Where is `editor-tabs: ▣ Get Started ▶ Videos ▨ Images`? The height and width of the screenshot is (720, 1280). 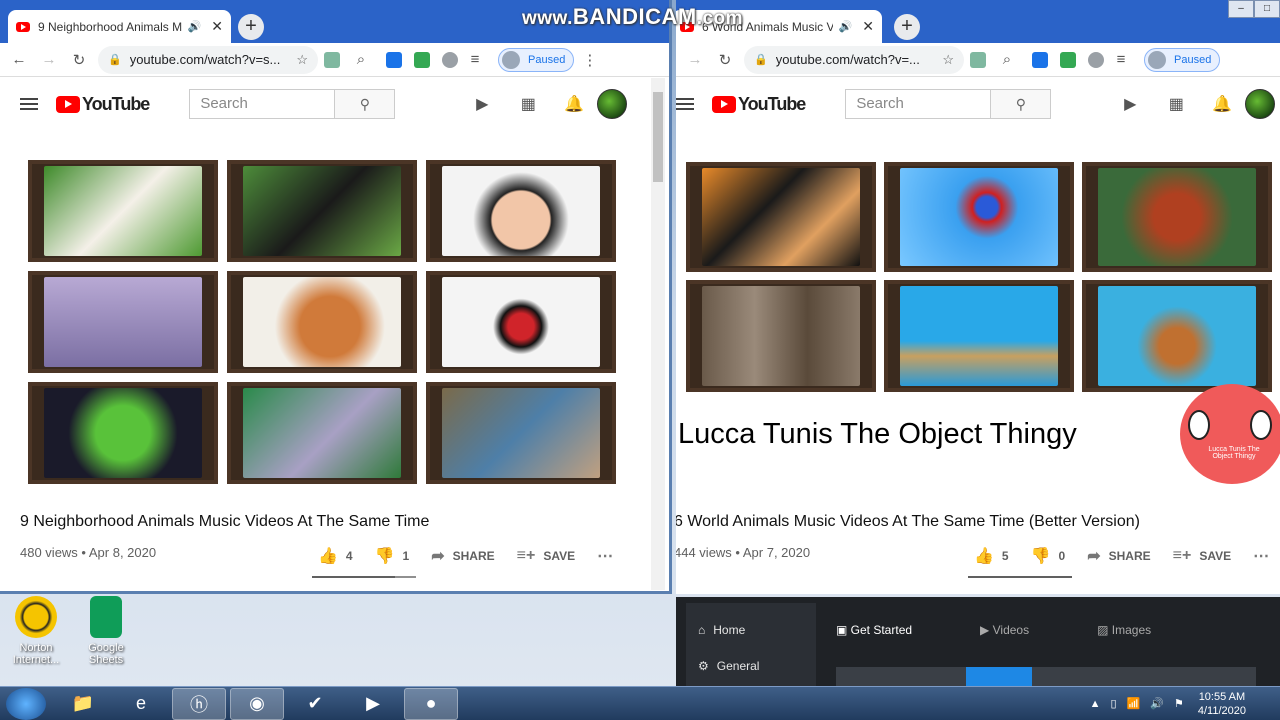
editor-tabs: ▣ Get Started ▶ Videos ▨ Images is located at coordinates (1027, 630).